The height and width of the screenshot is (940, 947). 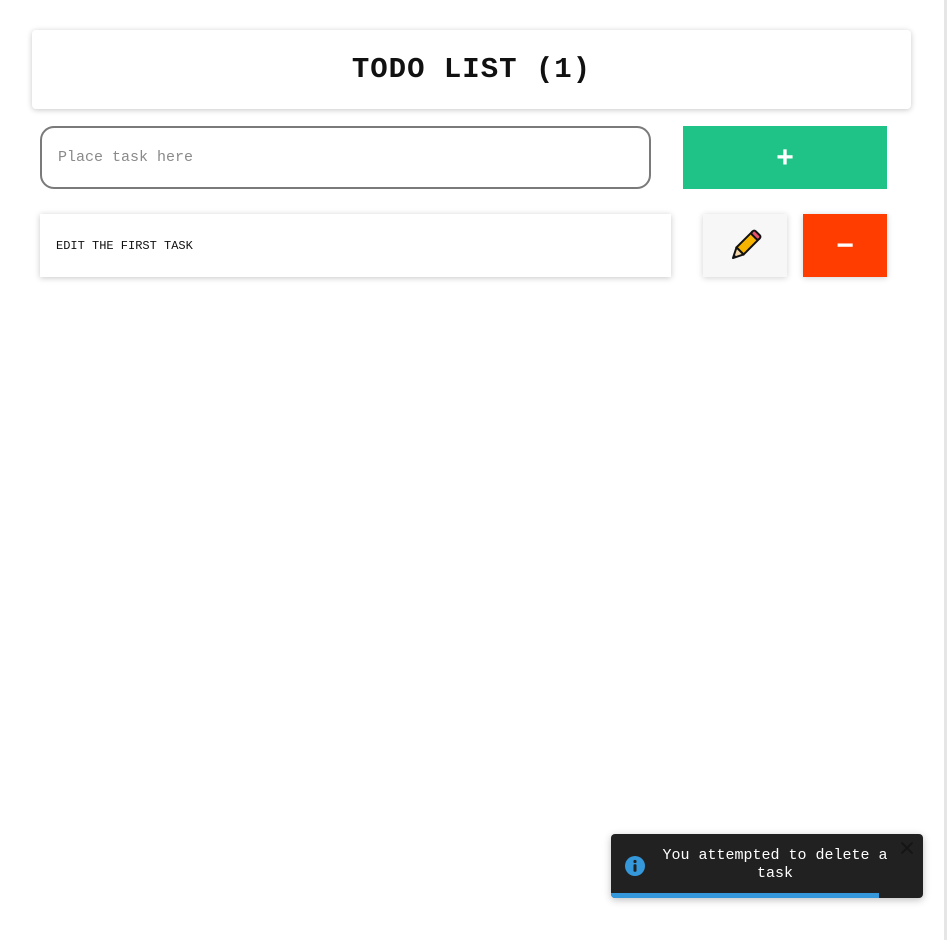 I want to click on close-icon, so click(x=907, y=848).